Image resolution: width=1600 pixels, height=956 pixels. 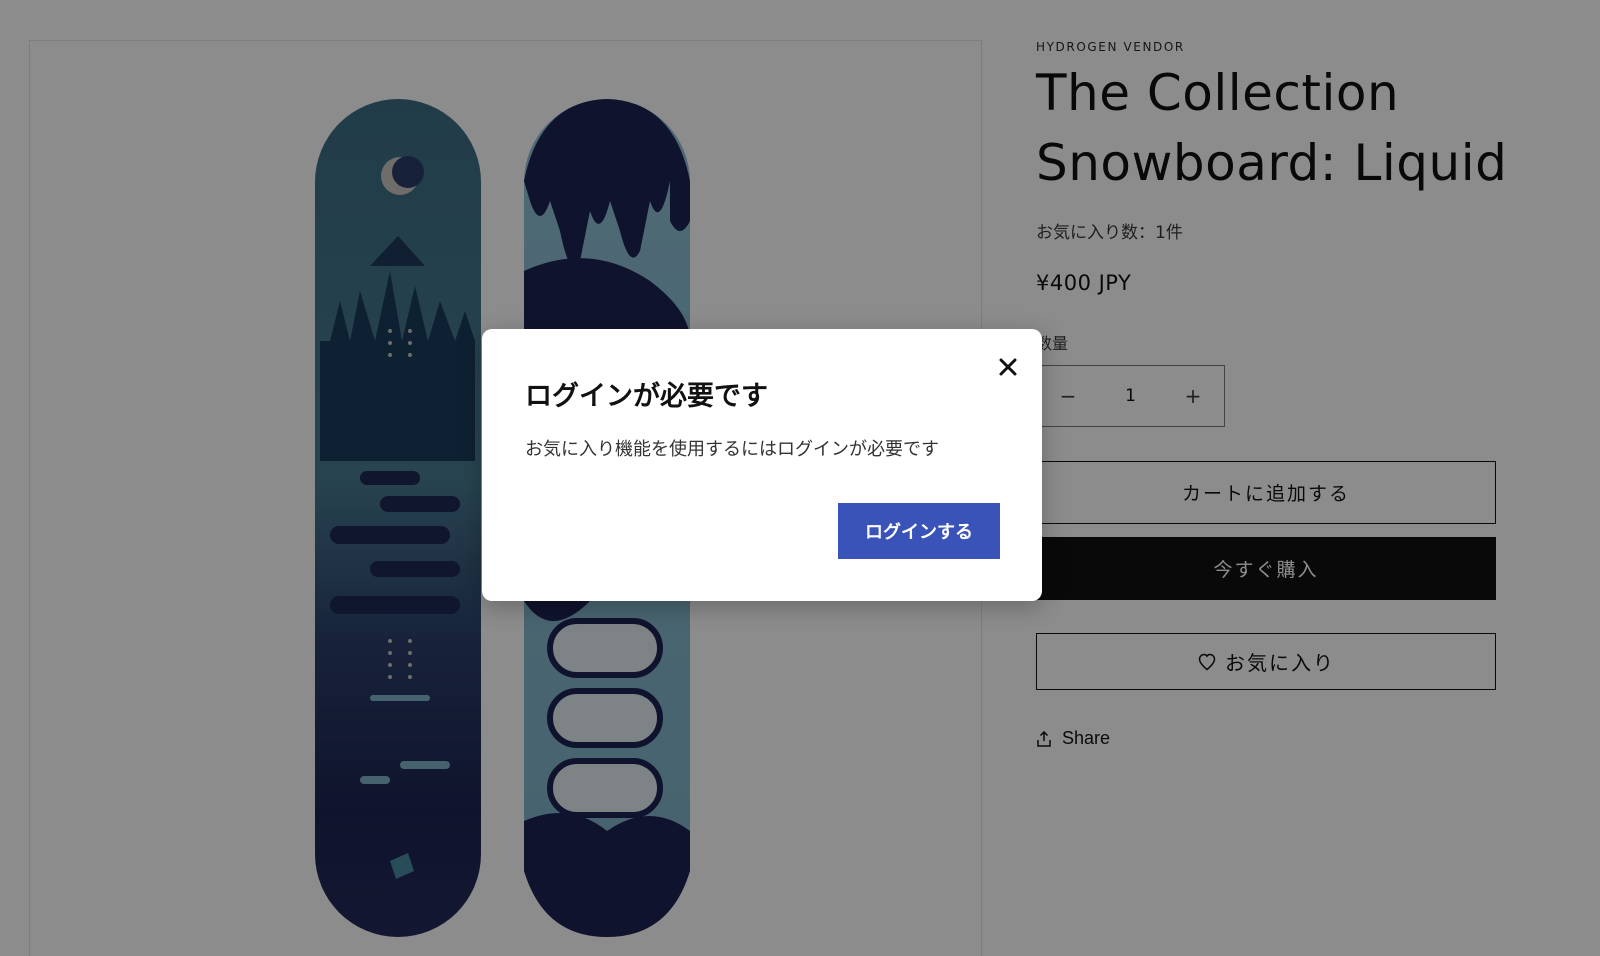 What do you see at coordinates (1008, 367) in the screenshot?
I see `close-icon` at bounding box center [1008, 367].